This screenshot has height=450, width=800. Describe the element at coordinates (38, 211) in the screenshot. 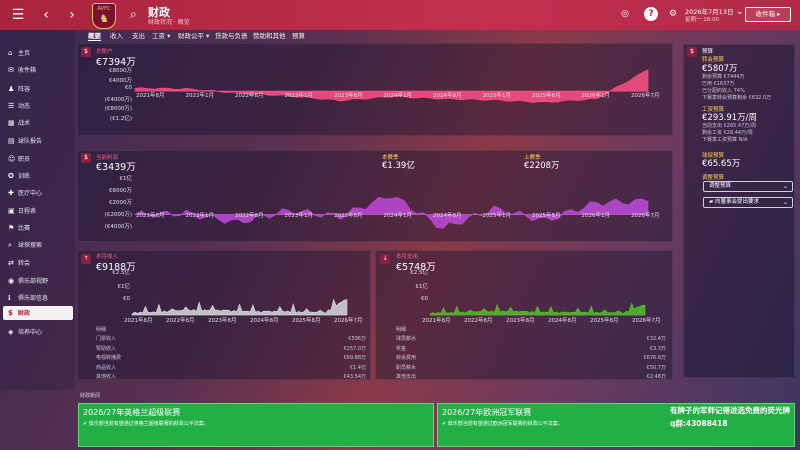

I see `sidebar-item: ▣ 日程表` at that location.